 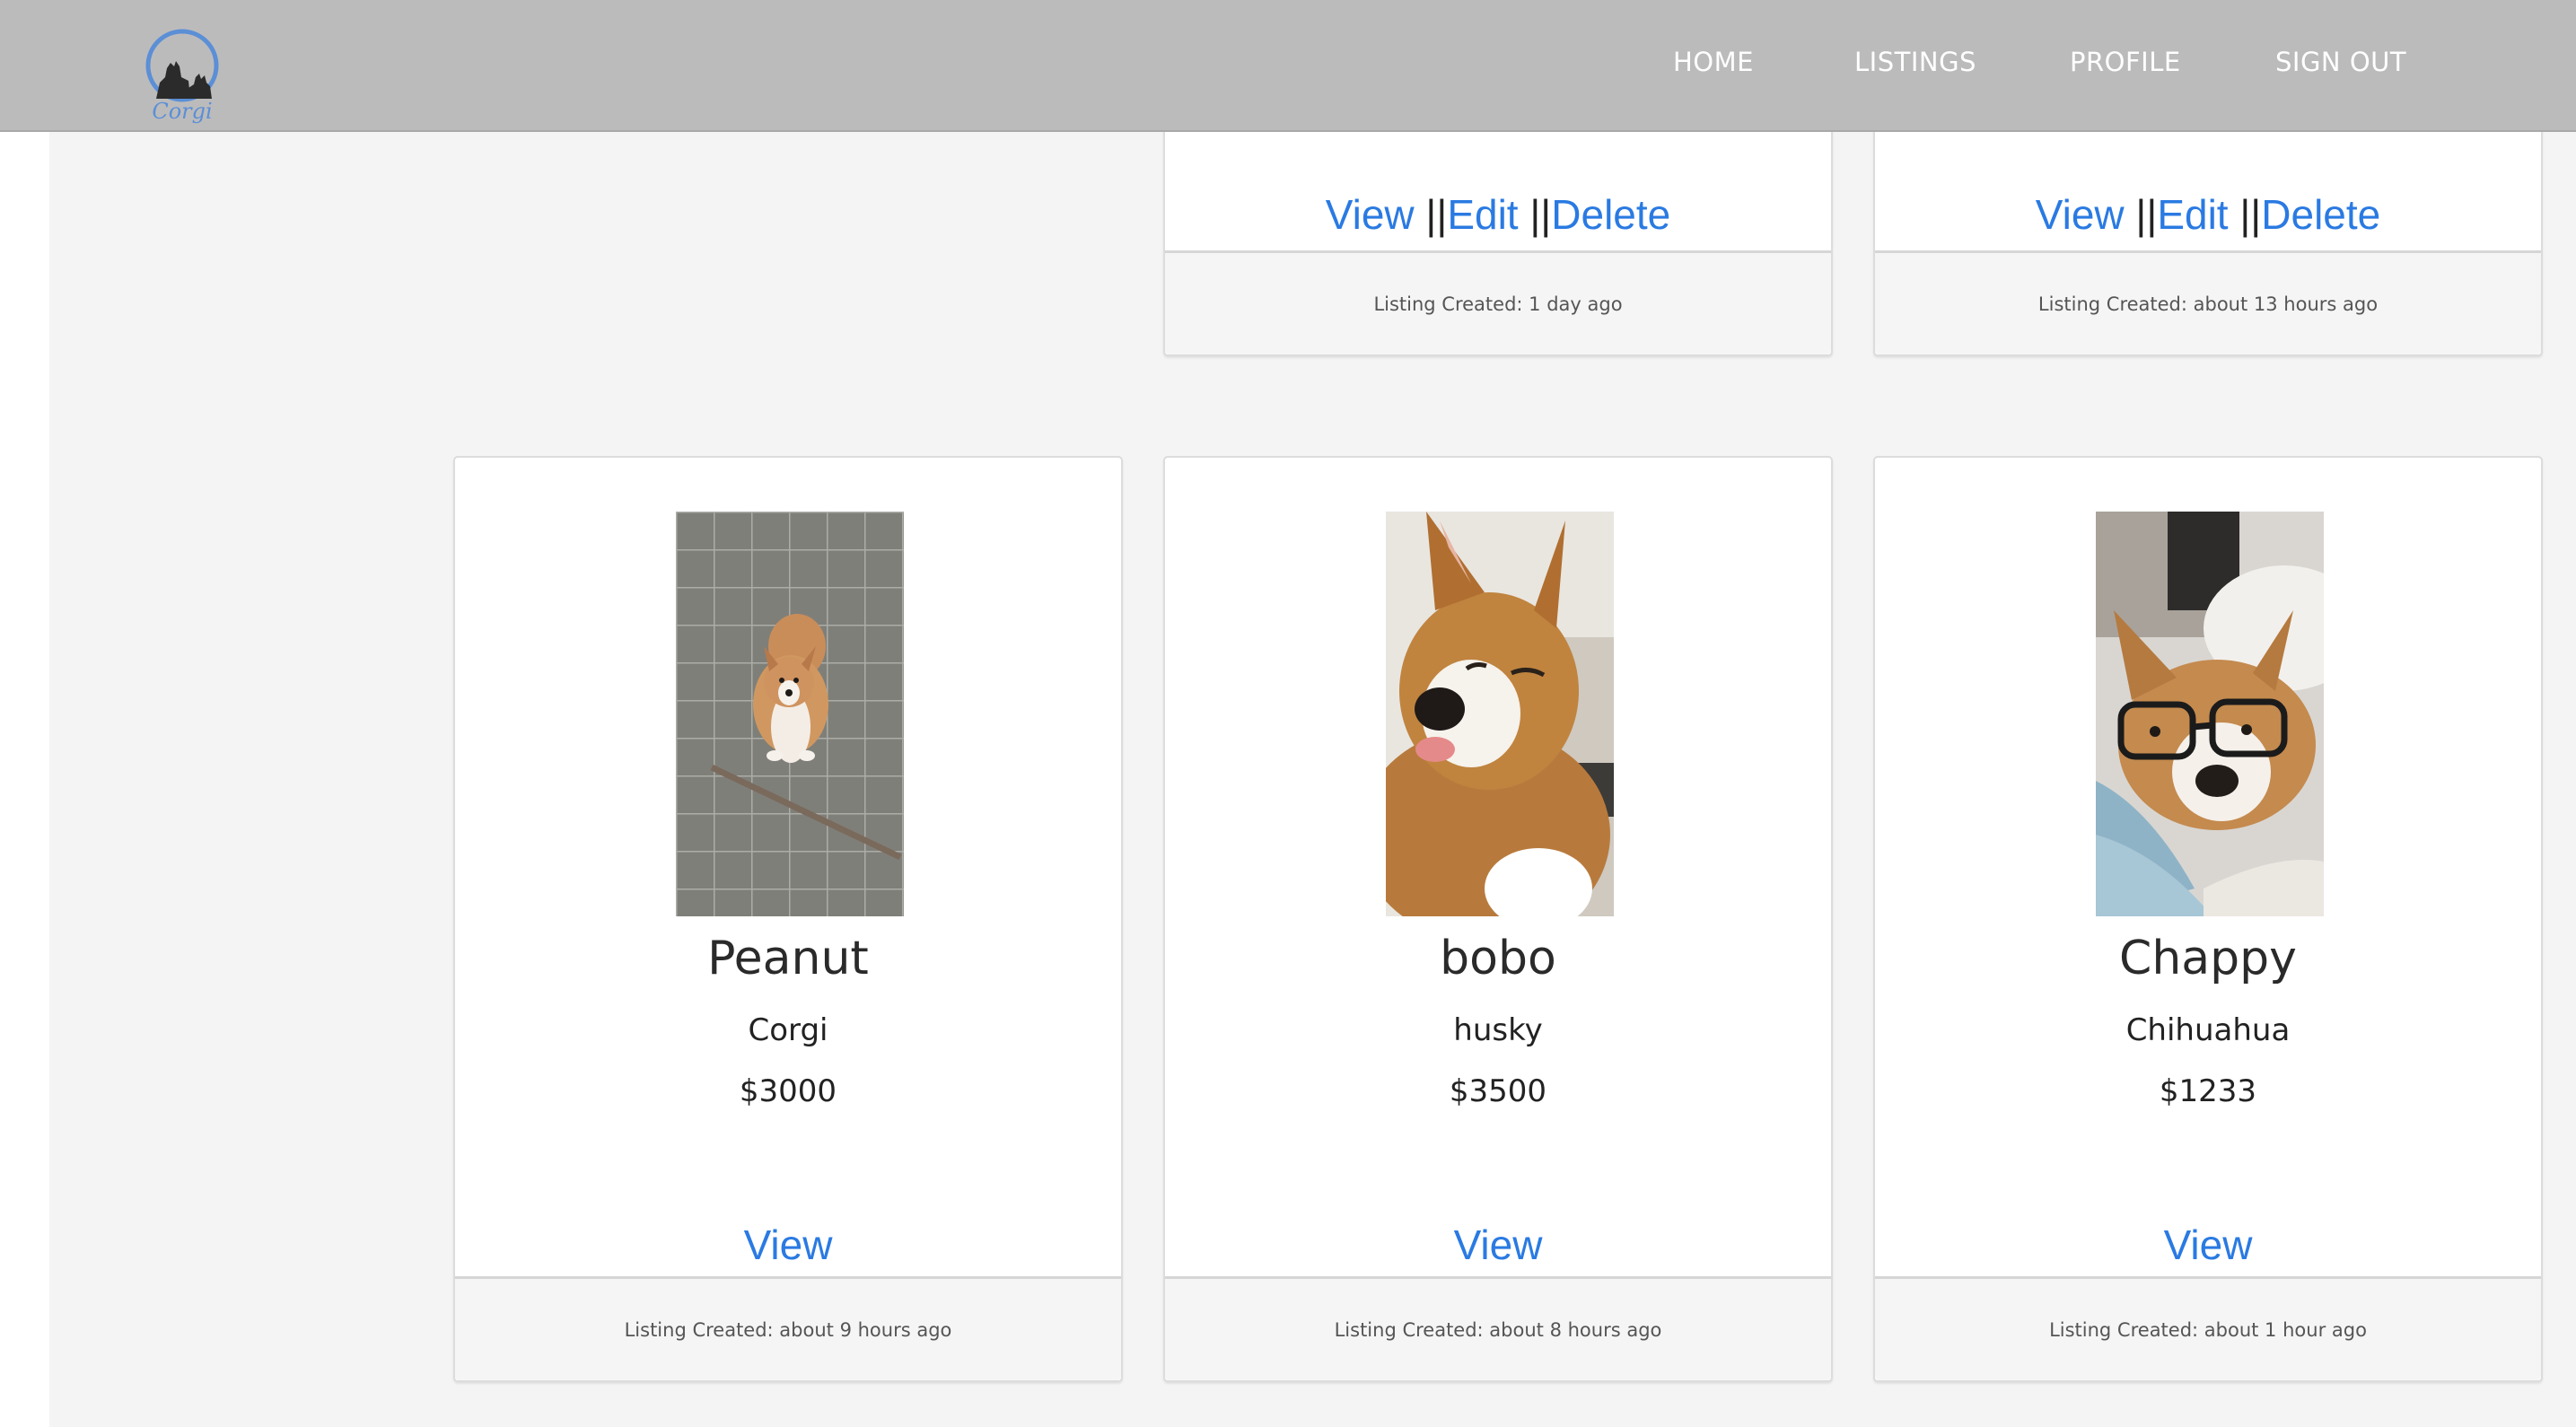 I want to click on dog-price: $3000, so click(x=788, y=1091).